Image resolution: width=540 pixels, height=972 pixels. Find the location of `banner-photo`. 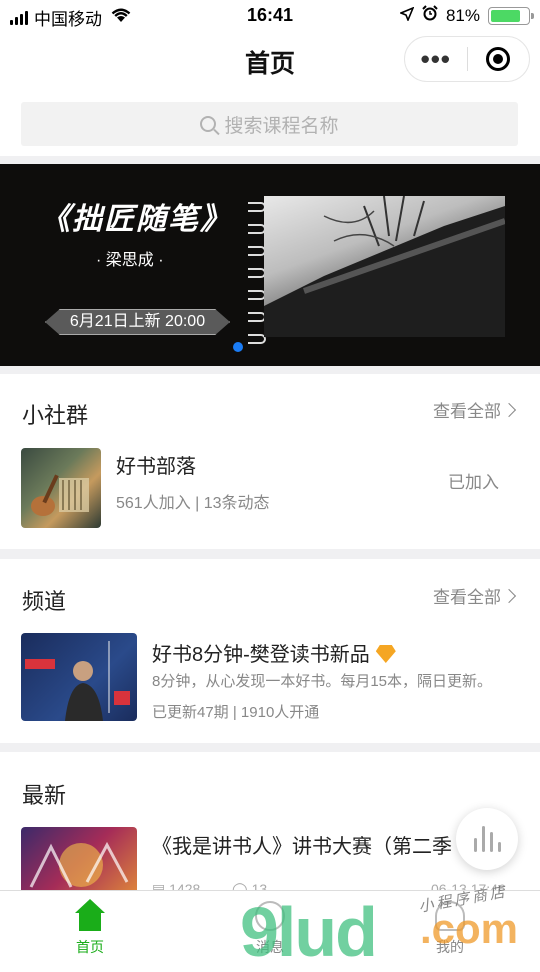

banner-photo is located at coordinates (384, 266).